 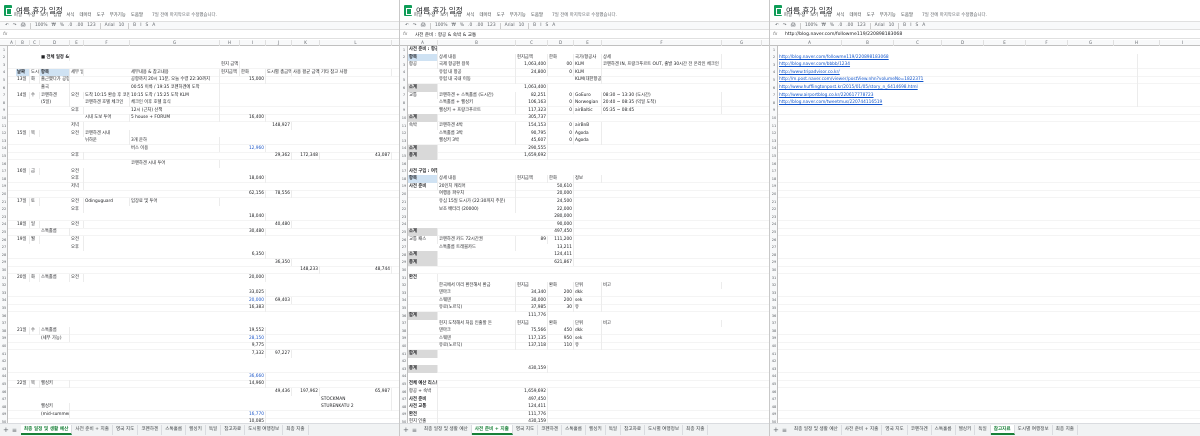 What do you see at coordinates (662, 65) in the screenshot?
I see `table-cell: 코펜하겐 IN, 프랑크푸르트 OUT, 출발 30시간 전 온라인 체크인` at bounding box center [662, 65].